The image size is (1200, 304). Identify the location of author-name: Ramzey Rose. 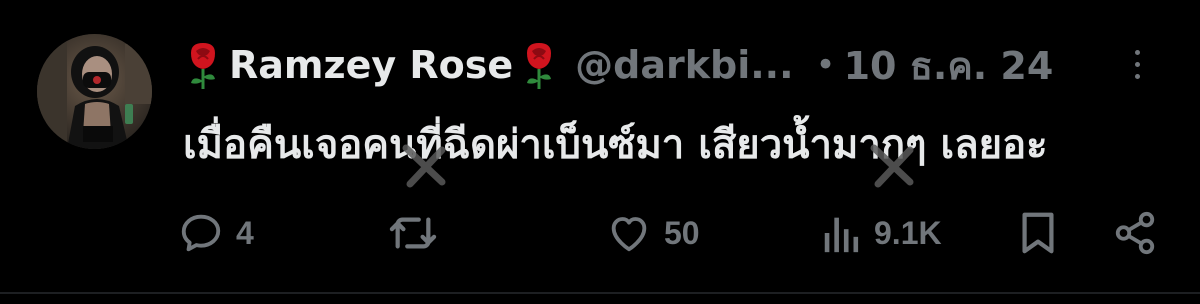
(371, 65).